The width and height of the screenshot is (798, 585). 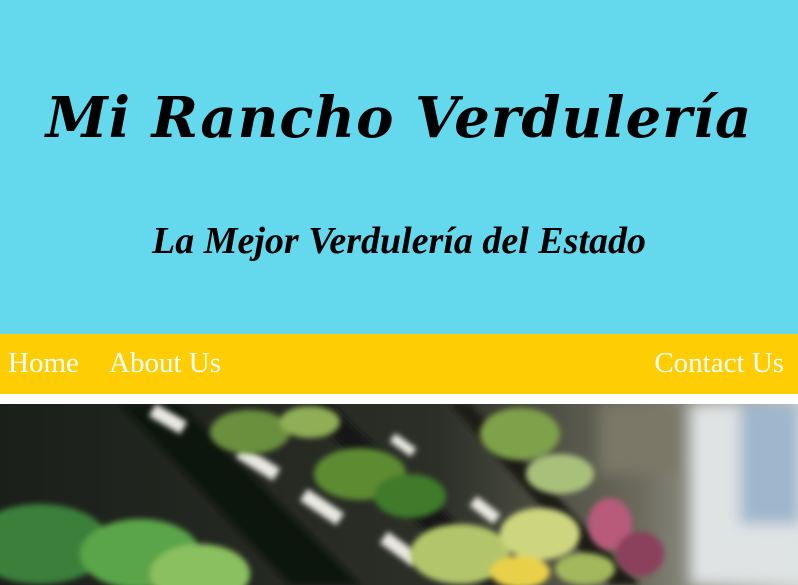 What do you see at coordinates (719, 363) in the screenshot?
I see `nav-link-contact-us: Contact Us` at bounding box center [719, 363].